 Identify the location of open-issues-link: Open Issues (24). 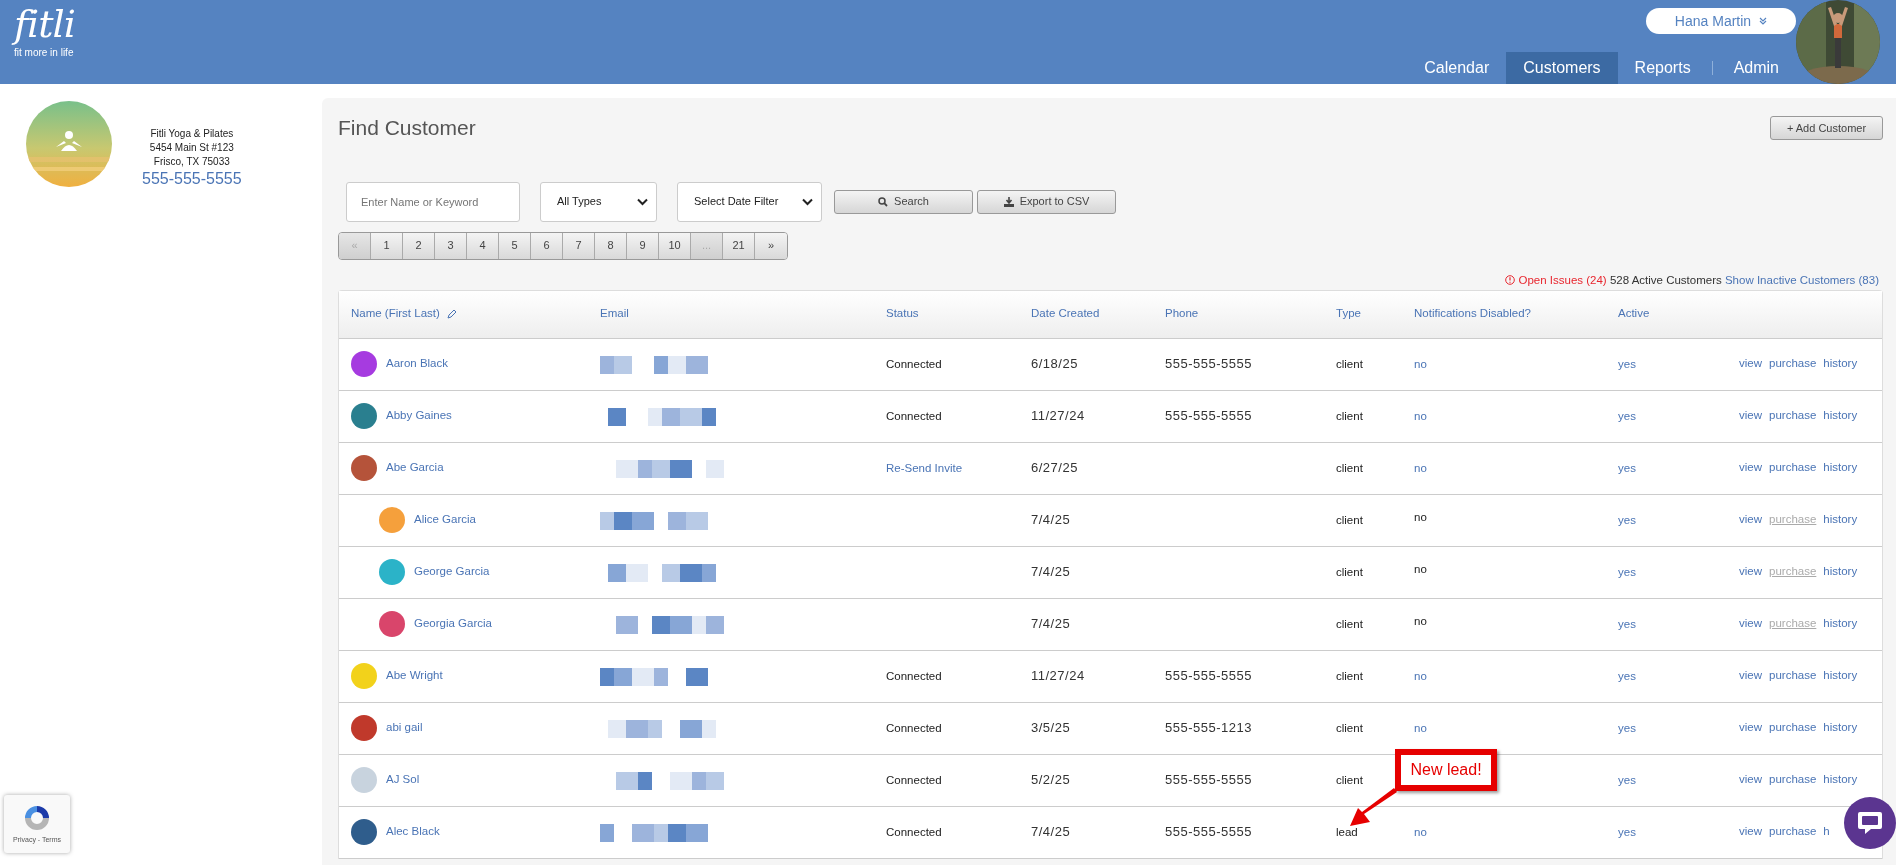
(1562, 279).